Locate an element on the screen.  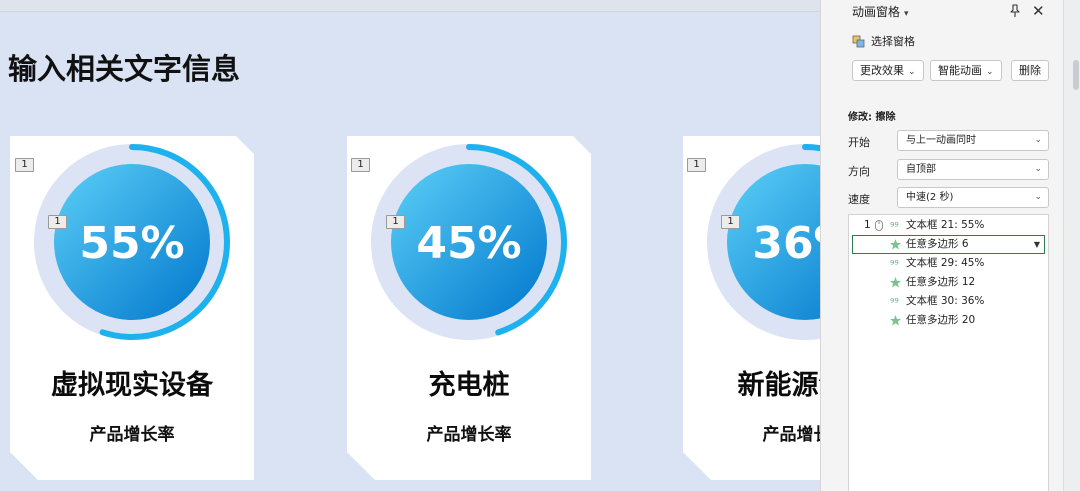
progress-ring: 45% is located at coordinates (469, 242).